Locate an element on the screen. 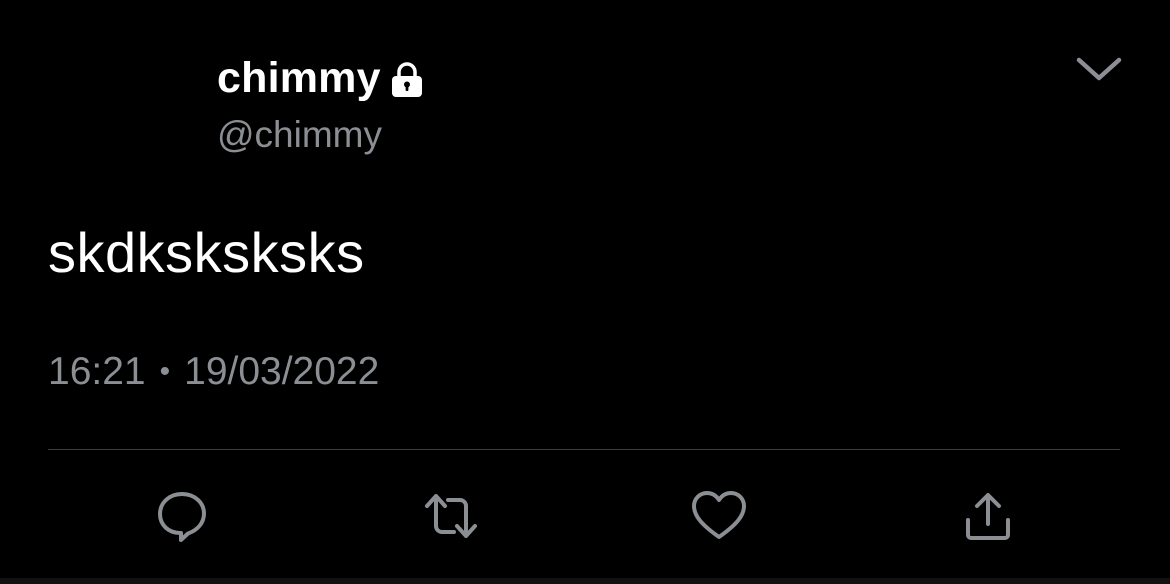 The height and width of the screenshot is (584, 1170). action-bar is located at coordinates (585, 515).